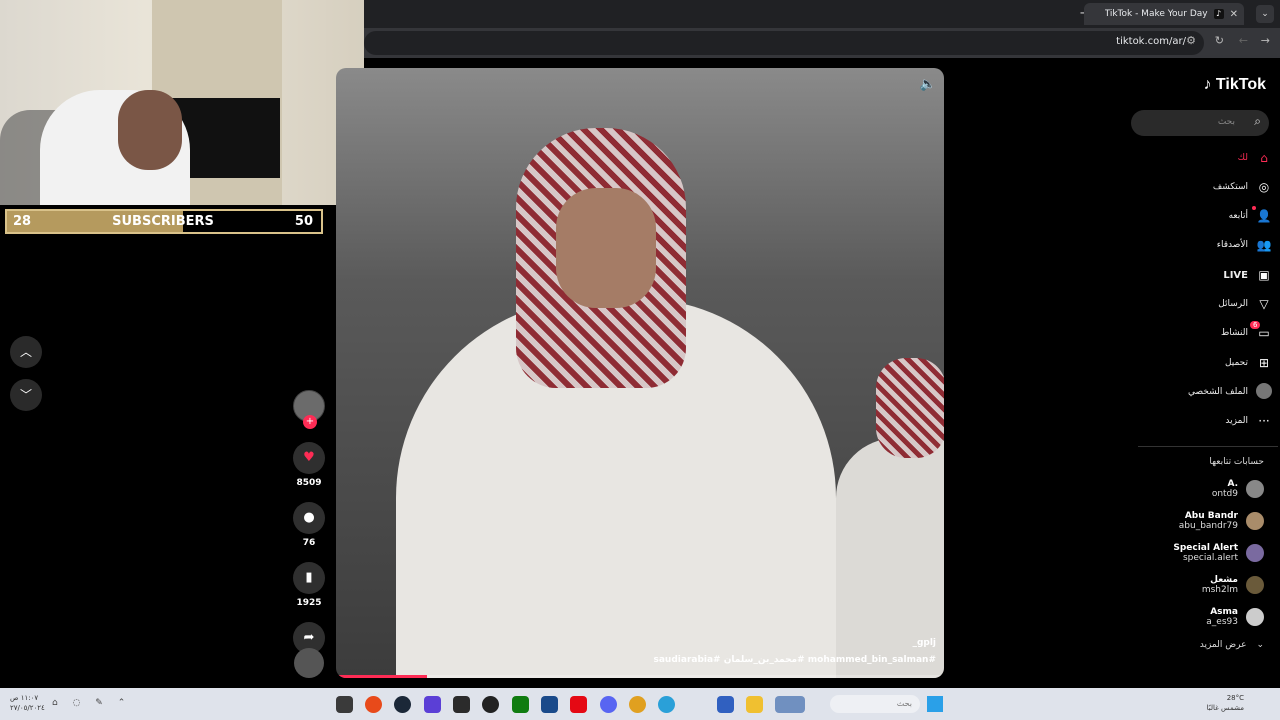 Image resolution: width=1280 pixels, height=720 pixels. Describe the element at coordinates (520, 704) in the screenshot. I see `xbox-icon` at that location.